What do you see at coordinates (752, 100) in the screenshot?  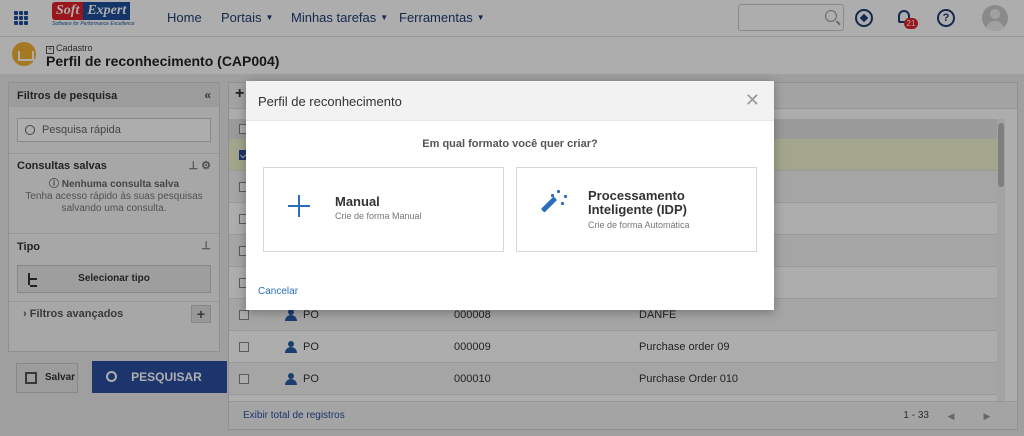 I see `close-icon: ✕` at bounding box center [752, 100].